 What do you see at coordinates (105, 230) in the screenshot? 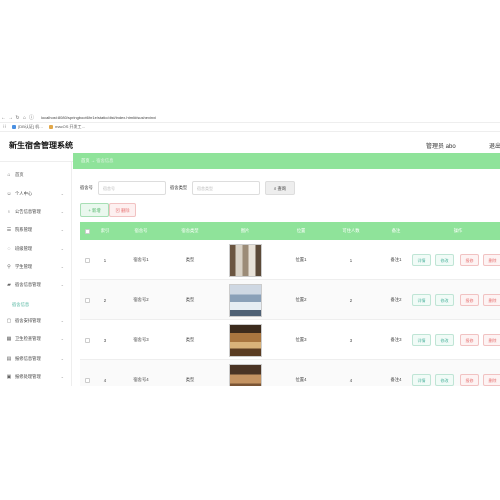
I see `column-header: 索引` at bounding box center [105, 230].